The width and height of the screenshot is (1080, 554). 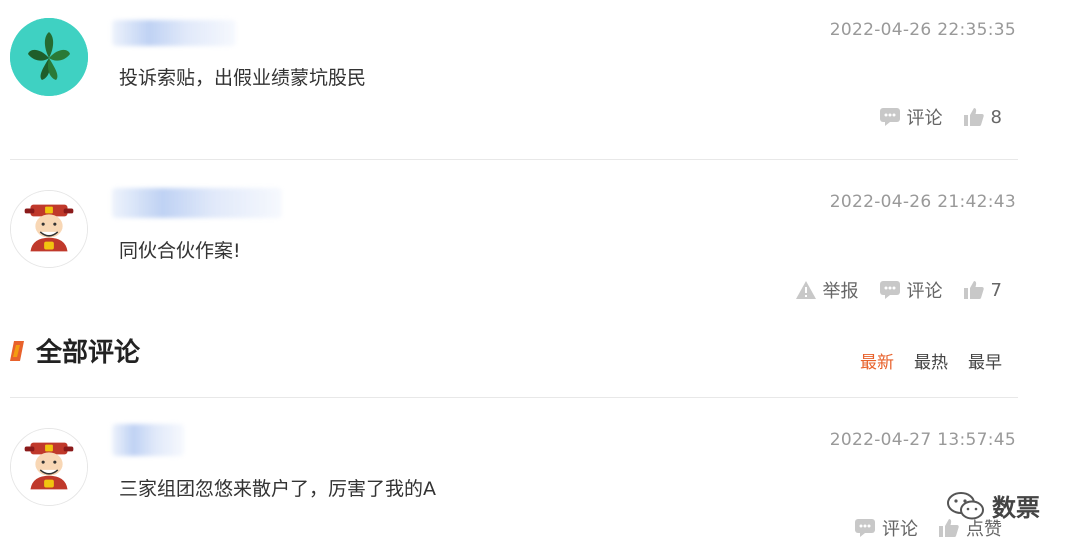 What do you see at coordinates (1016, 508) in the screenshot?
I see `watermark-text: 数票` at bounding box center [1016, 508].